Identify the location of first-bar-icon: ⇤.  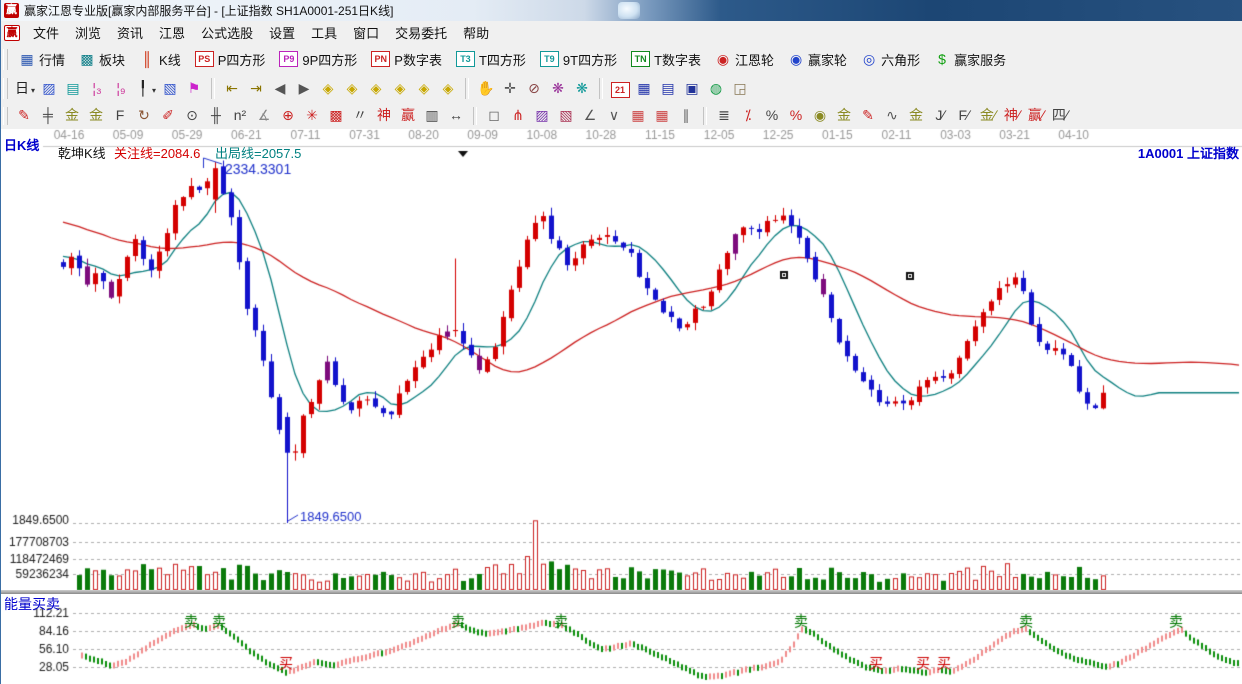
(232, 89).